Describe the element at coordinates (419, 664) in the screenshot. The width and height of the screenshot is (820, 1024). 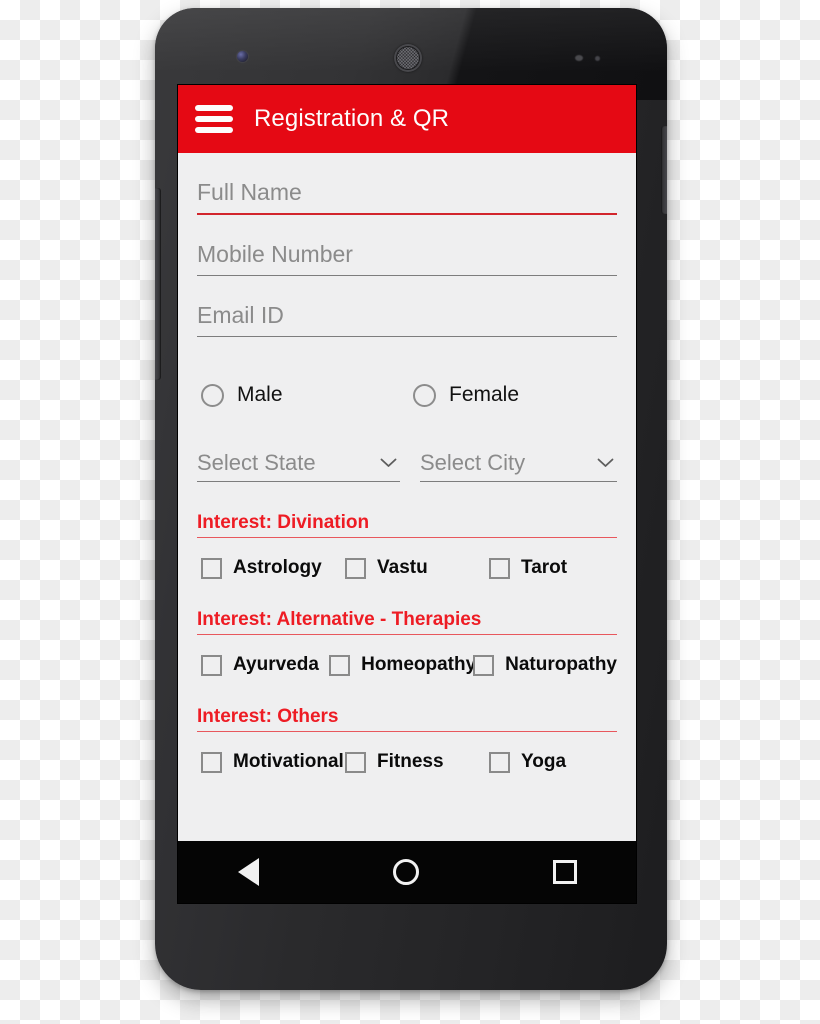
I see `checkbox-homeopathy-label: Homeopathy` at that location.